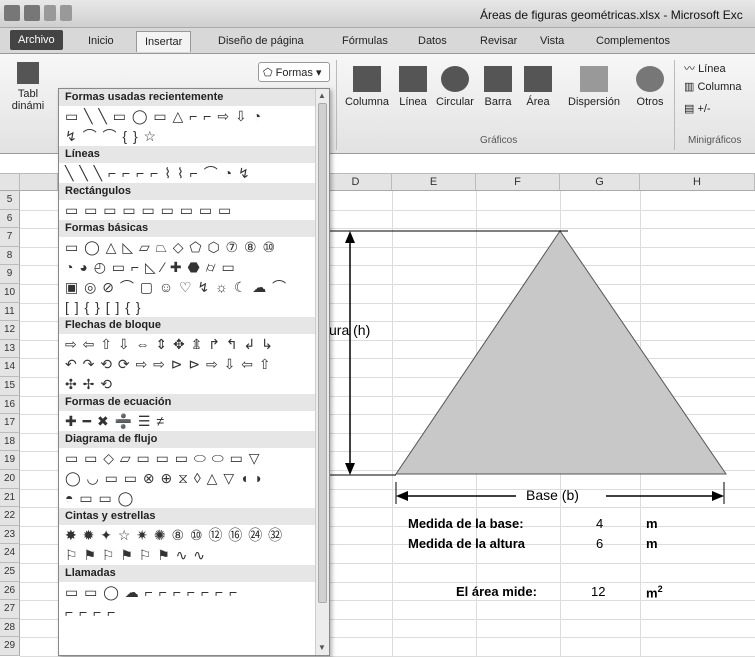 This screenshot has height=657, width=755. Describe the element at coordinates (538, 87) in the screenshot. I see `chart-area-button: Área` at that location.